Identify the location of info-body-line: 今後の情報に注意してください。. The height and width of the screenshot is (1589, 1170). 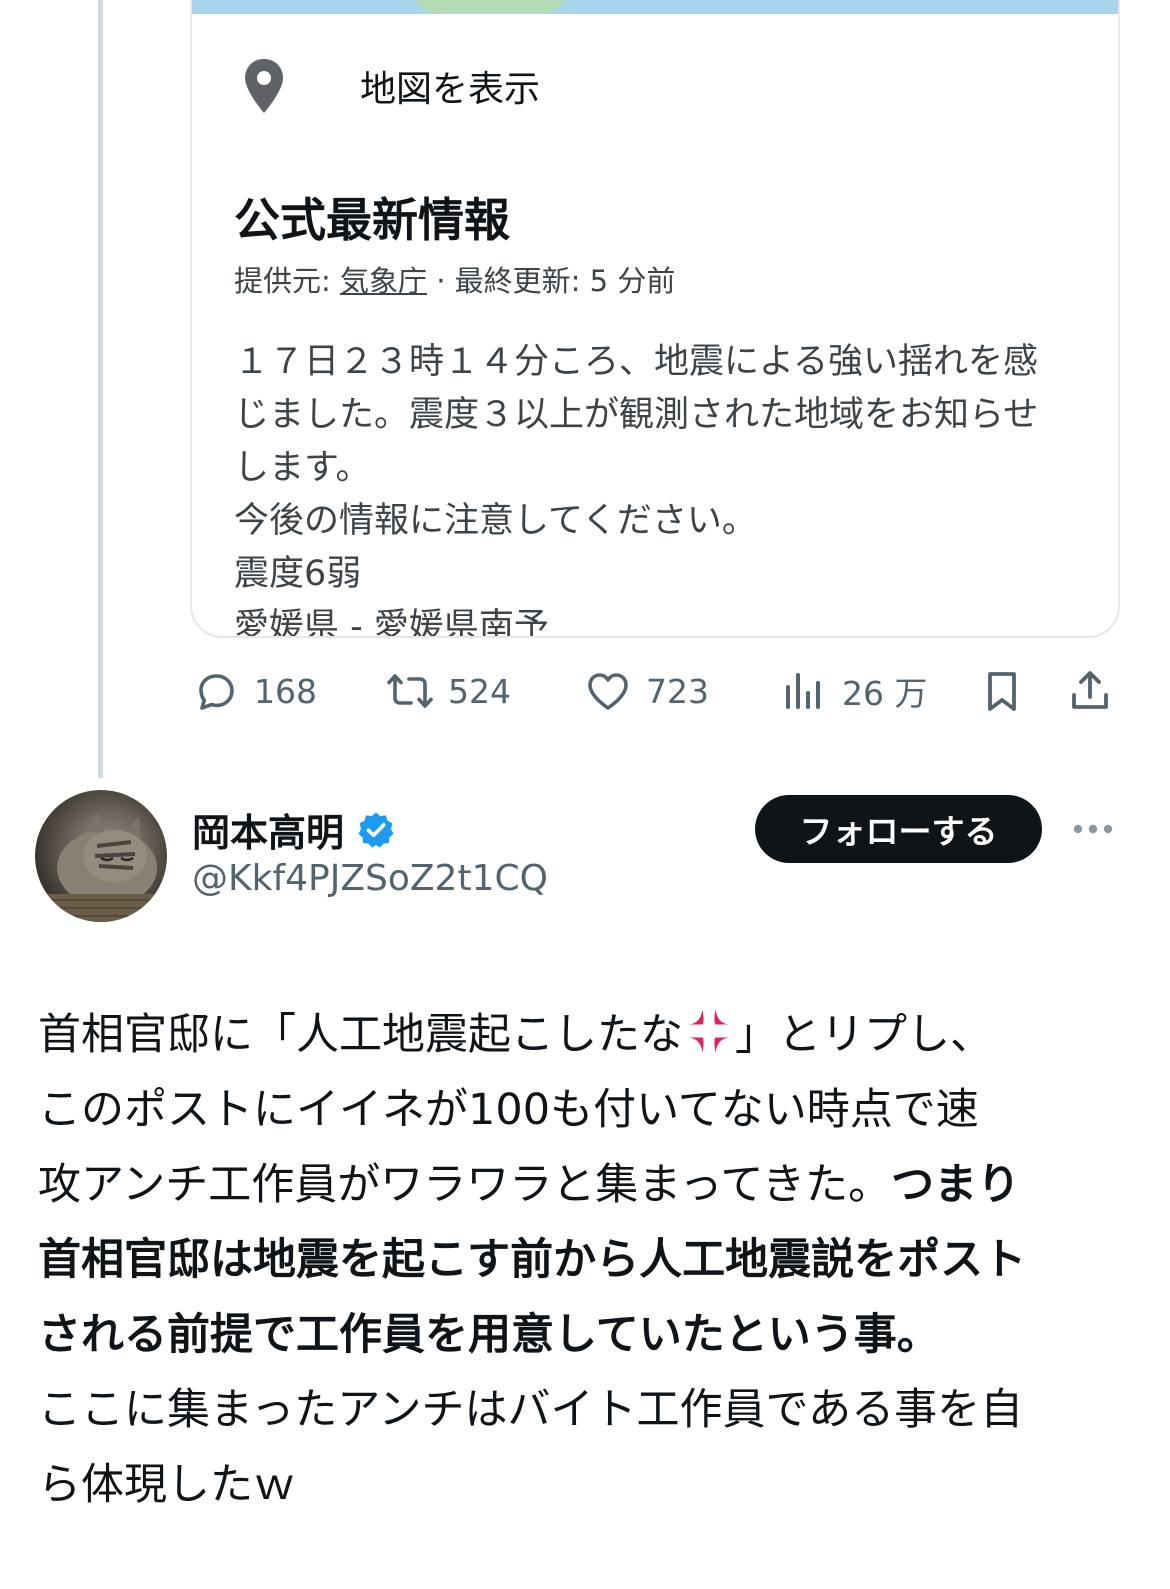
(495, 521).